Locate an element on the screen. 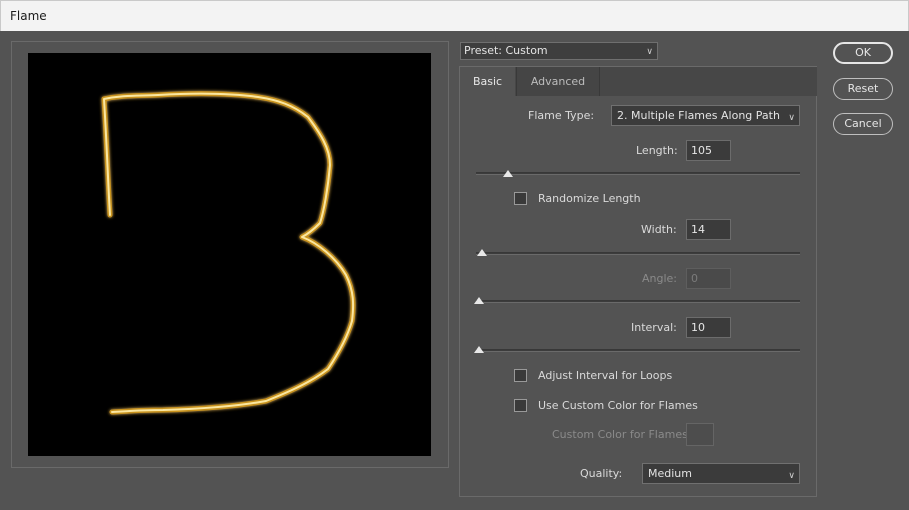 This screenshot has height=510, width=909. flame-type-label: Flame Type: is located at coordinates (561, 115).